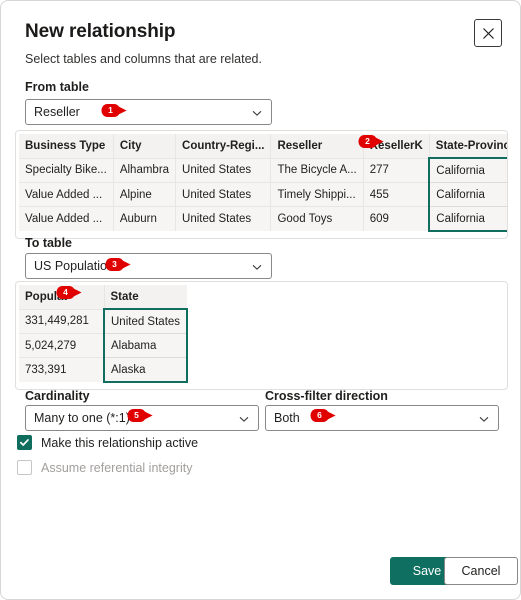 Image resolution: width=521 pixels, height=600 pixels. What do you see at coordinates (82, 418) in the screenshot?
I see `cardinality-dropdown-value: Many to one (*:1)` at bounding box center [82, 418].